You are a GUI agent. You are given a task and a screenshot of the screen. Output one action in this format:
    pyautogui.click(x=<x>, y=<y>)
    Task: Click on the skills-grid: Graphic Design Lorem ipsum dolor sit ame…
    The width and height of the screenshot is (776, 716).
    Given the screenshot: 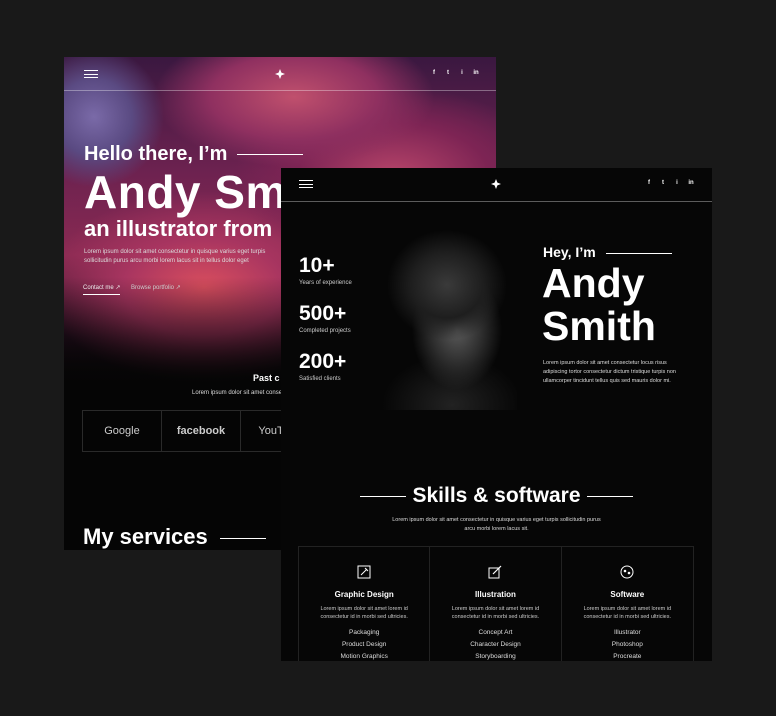 What is the action you would take?
    pyautogui.click(x=496, y=603)
    